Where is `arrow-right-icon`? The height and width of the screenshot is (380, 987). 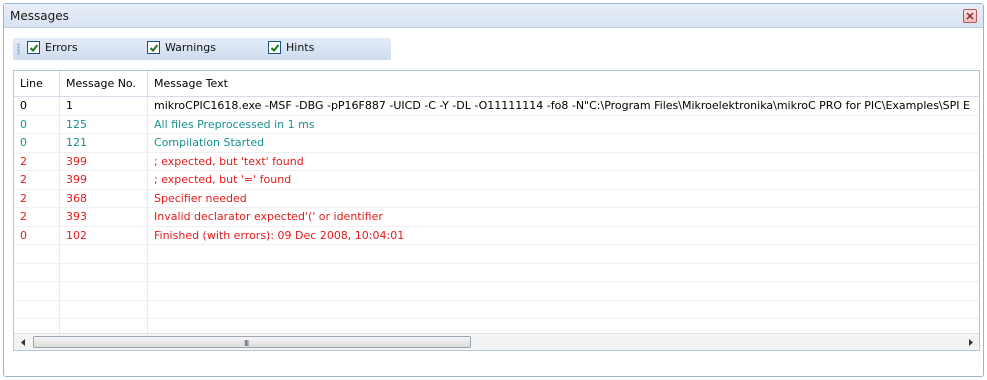 arrow-right-icon is located at coordinates (970, 342).